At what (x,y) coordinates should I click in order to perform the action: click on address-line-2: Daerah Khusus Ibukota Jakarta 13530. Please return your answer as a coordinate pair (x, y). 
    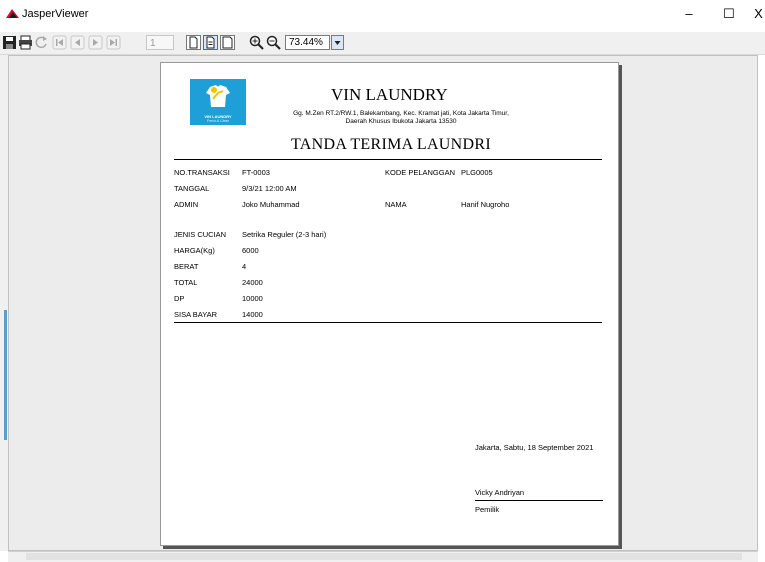
    Looking at the image, I should click on (401, 121).